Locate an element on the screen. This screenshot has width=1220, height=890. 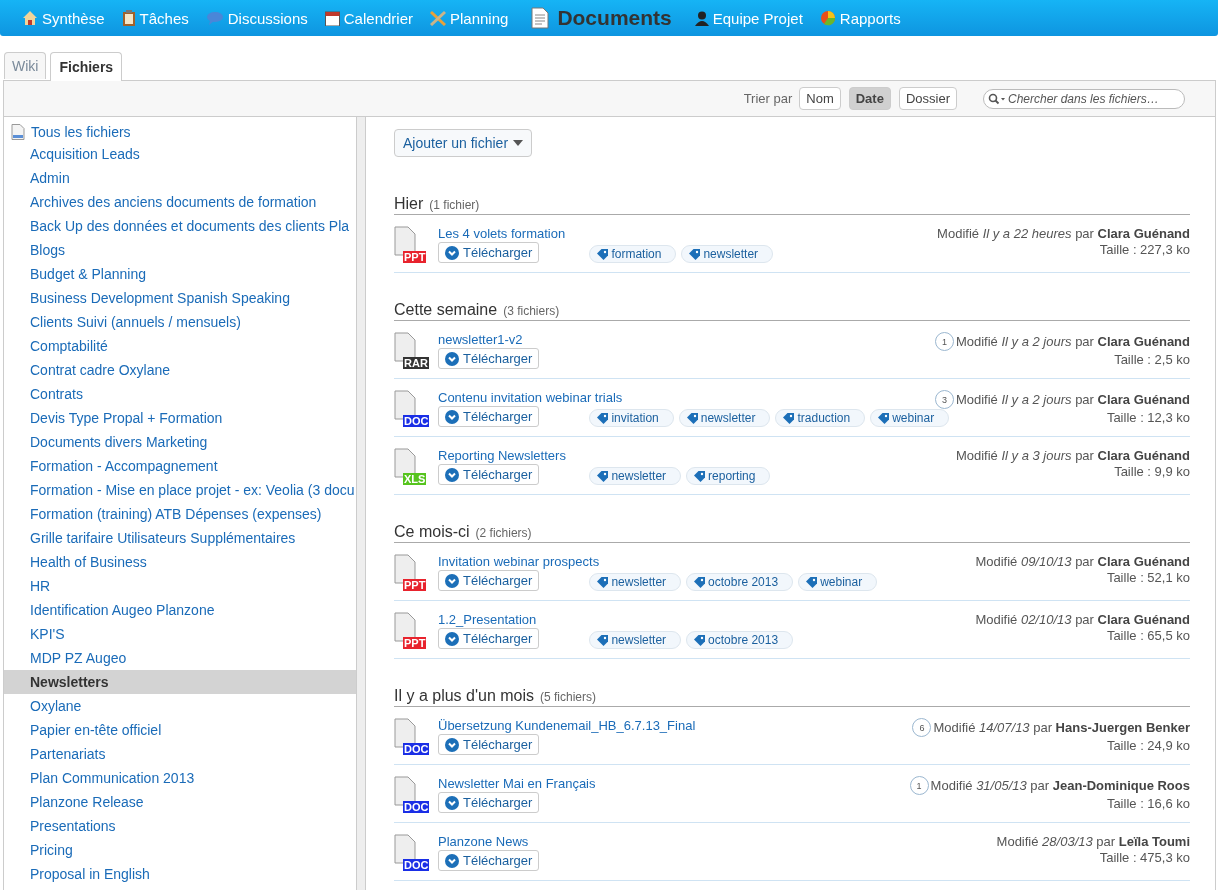
file-name-link: Planzone News is located at coordinates (483, 841).